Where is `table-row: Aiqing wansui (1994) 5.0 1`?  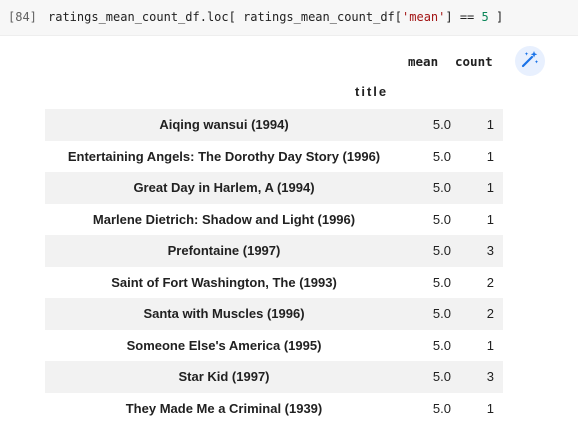
table-row: Aiqing wansui (1994) 5.0 1 is located at coordinates (274, 125).